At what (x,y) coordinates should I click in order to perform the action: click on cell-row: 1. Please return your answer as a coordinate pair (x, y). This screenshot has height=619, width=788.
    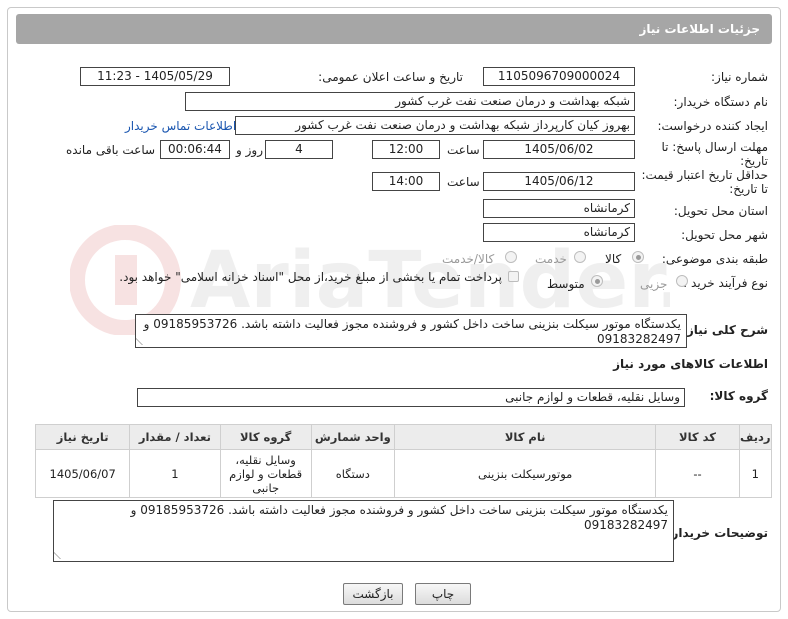
    Looking at the image, I should click on (755, 473).